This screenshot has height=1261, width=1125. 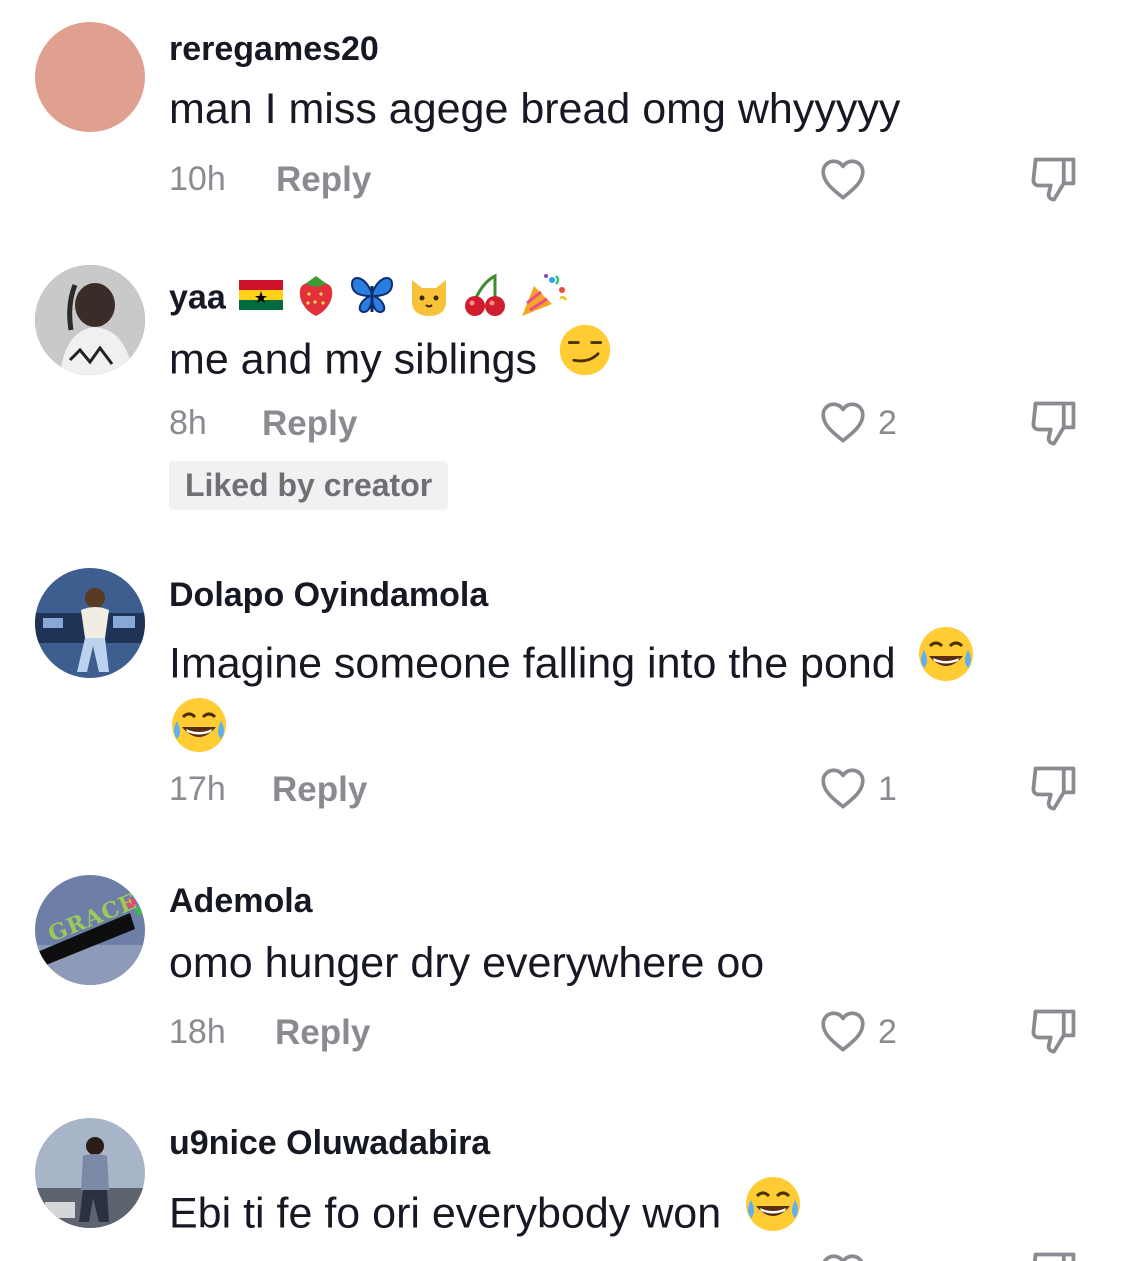 I want to click on comment-text: Ebi ti fe fo ori everybody won, so click(x=486, y=1216).